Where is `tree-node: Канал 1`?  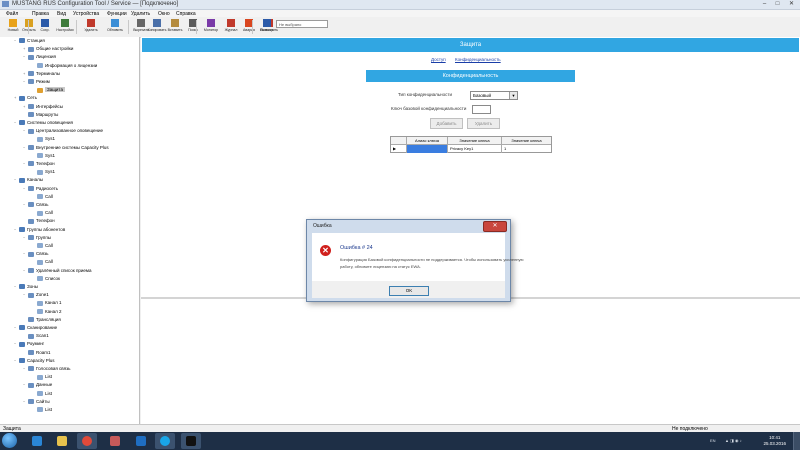 tree-node: Канал 1 is located at coordinates (47, 303).